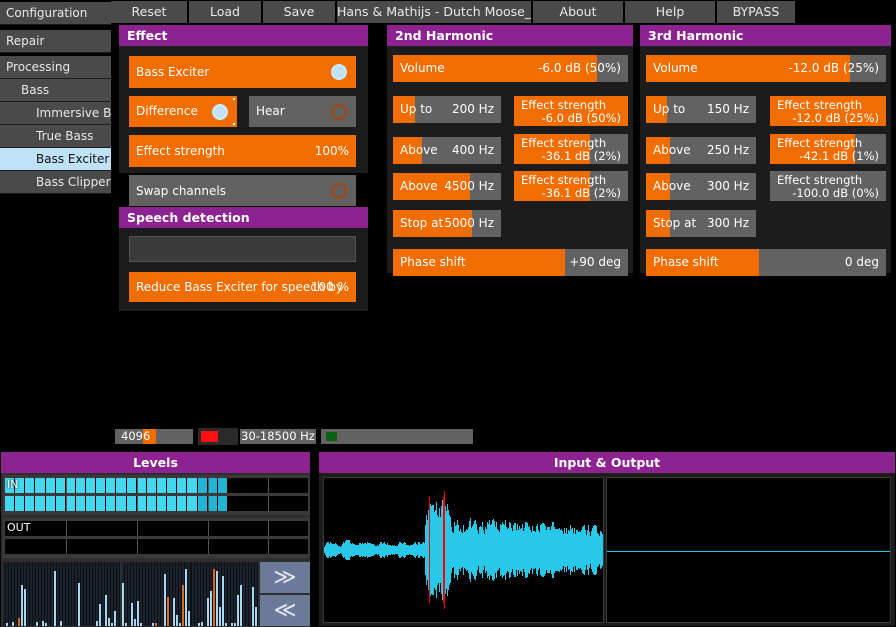 Image resolution: width=896 pixels, height=627 pixels. Describe the element at coordinates (242, 72) in the screenshot. I see `bass-exciter-control: Bass Exciter` at that location.